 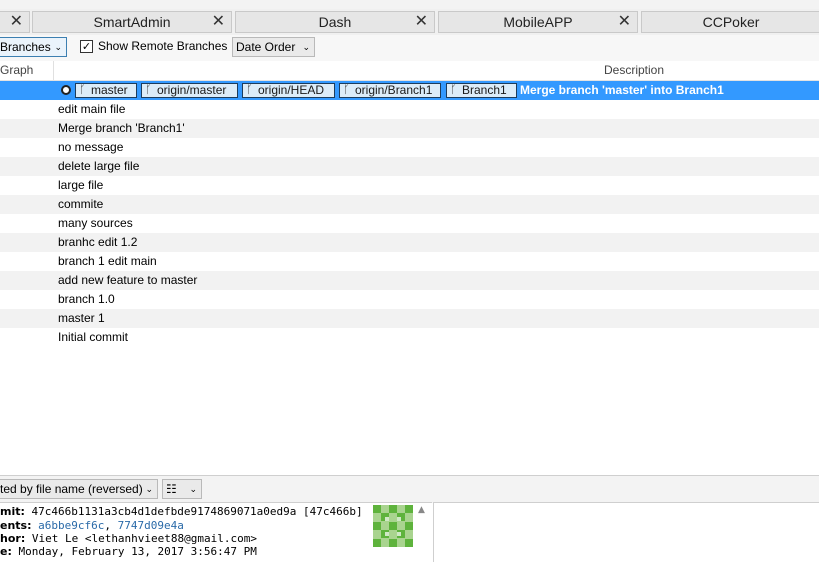 I want to click on parent-link: 7747d09e4a, so click(x=151, y=525).